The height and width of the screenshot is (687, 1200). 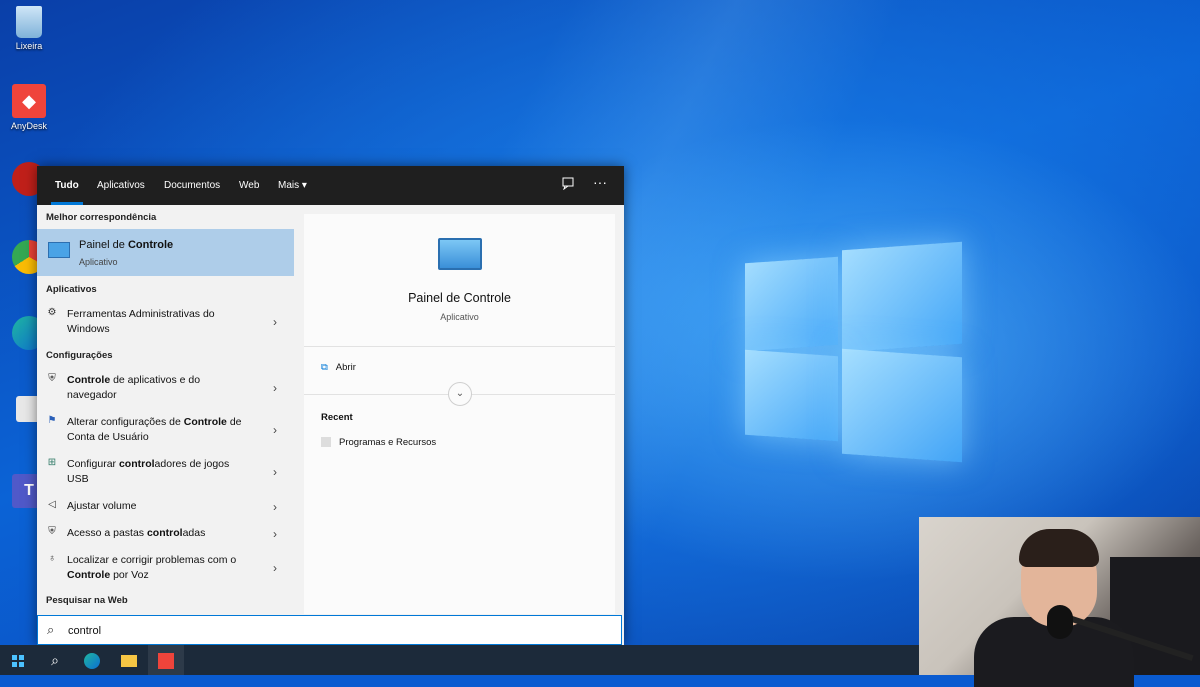 What do you see at coordinates (52, 312) in the screenshot?
I see `admin-tools-icon: ⚙` at bounding box center [52, 312].